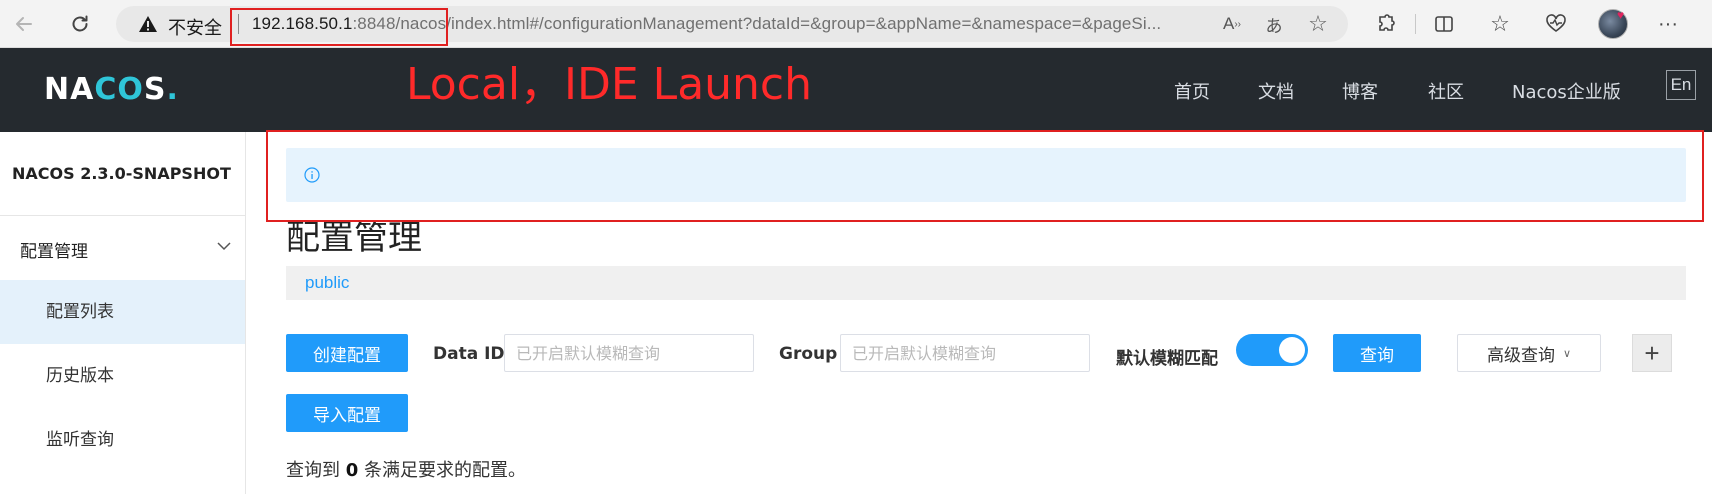  Describe the element at coordinates (195, 27) in the screenshot. I see `insecure-label: 不安全` at that location.